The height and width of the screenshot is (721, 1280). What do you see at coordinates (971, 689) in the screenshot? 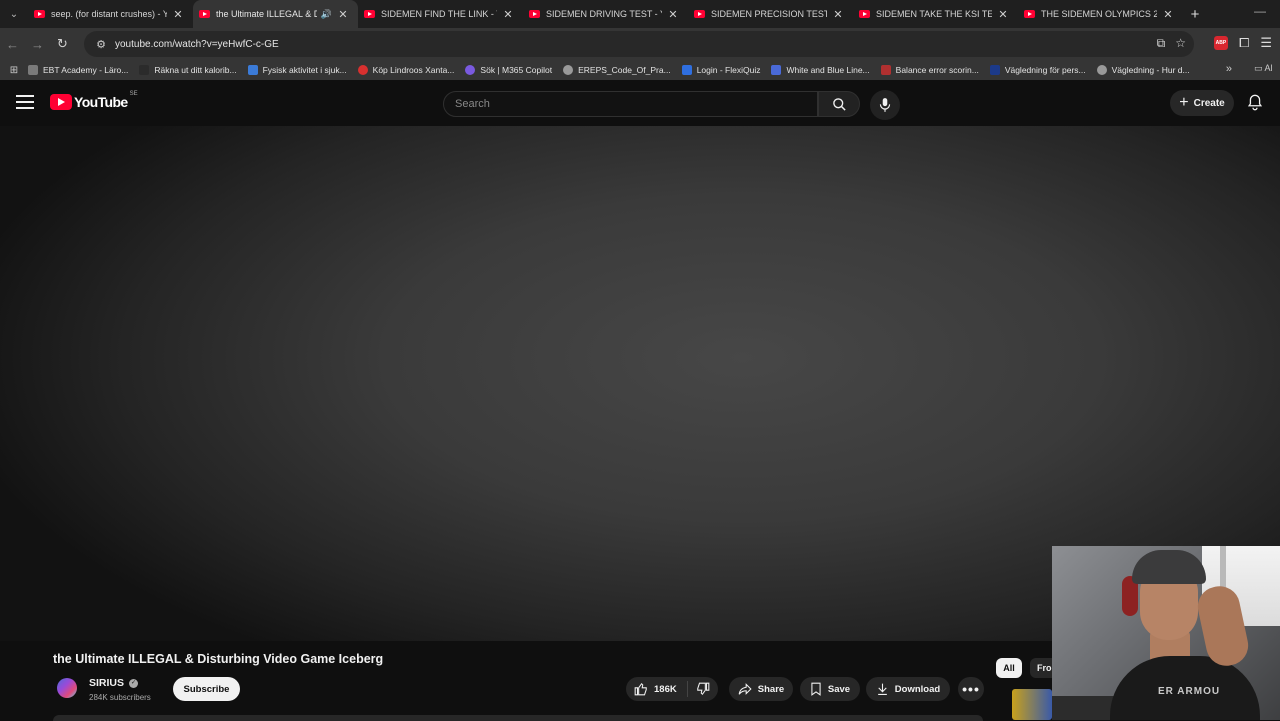
I see `more-actions-button: •••` at bounding box center [971, 689].